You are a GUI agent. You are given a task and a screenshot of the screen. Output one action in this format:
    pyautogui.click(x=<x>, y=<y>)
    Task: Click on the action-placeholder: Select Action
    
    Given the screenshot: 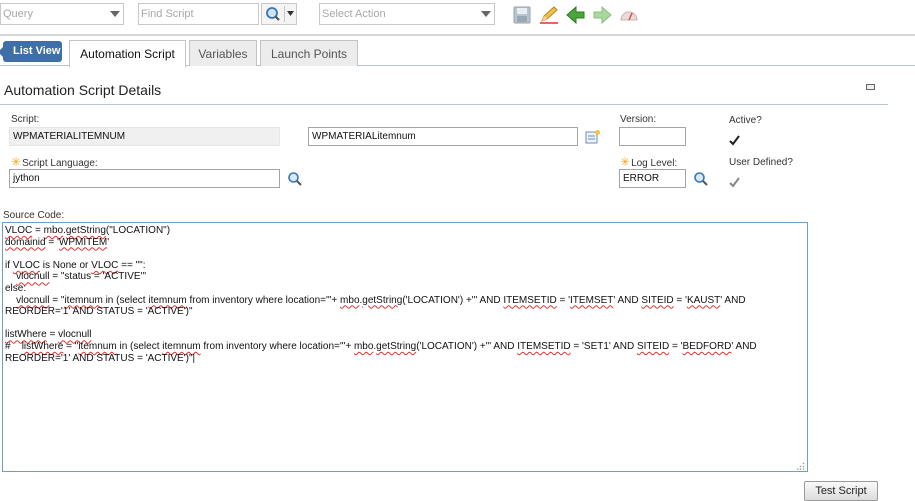 What is the action you would take?
    pyautogui.click(x=354, y=14)
    